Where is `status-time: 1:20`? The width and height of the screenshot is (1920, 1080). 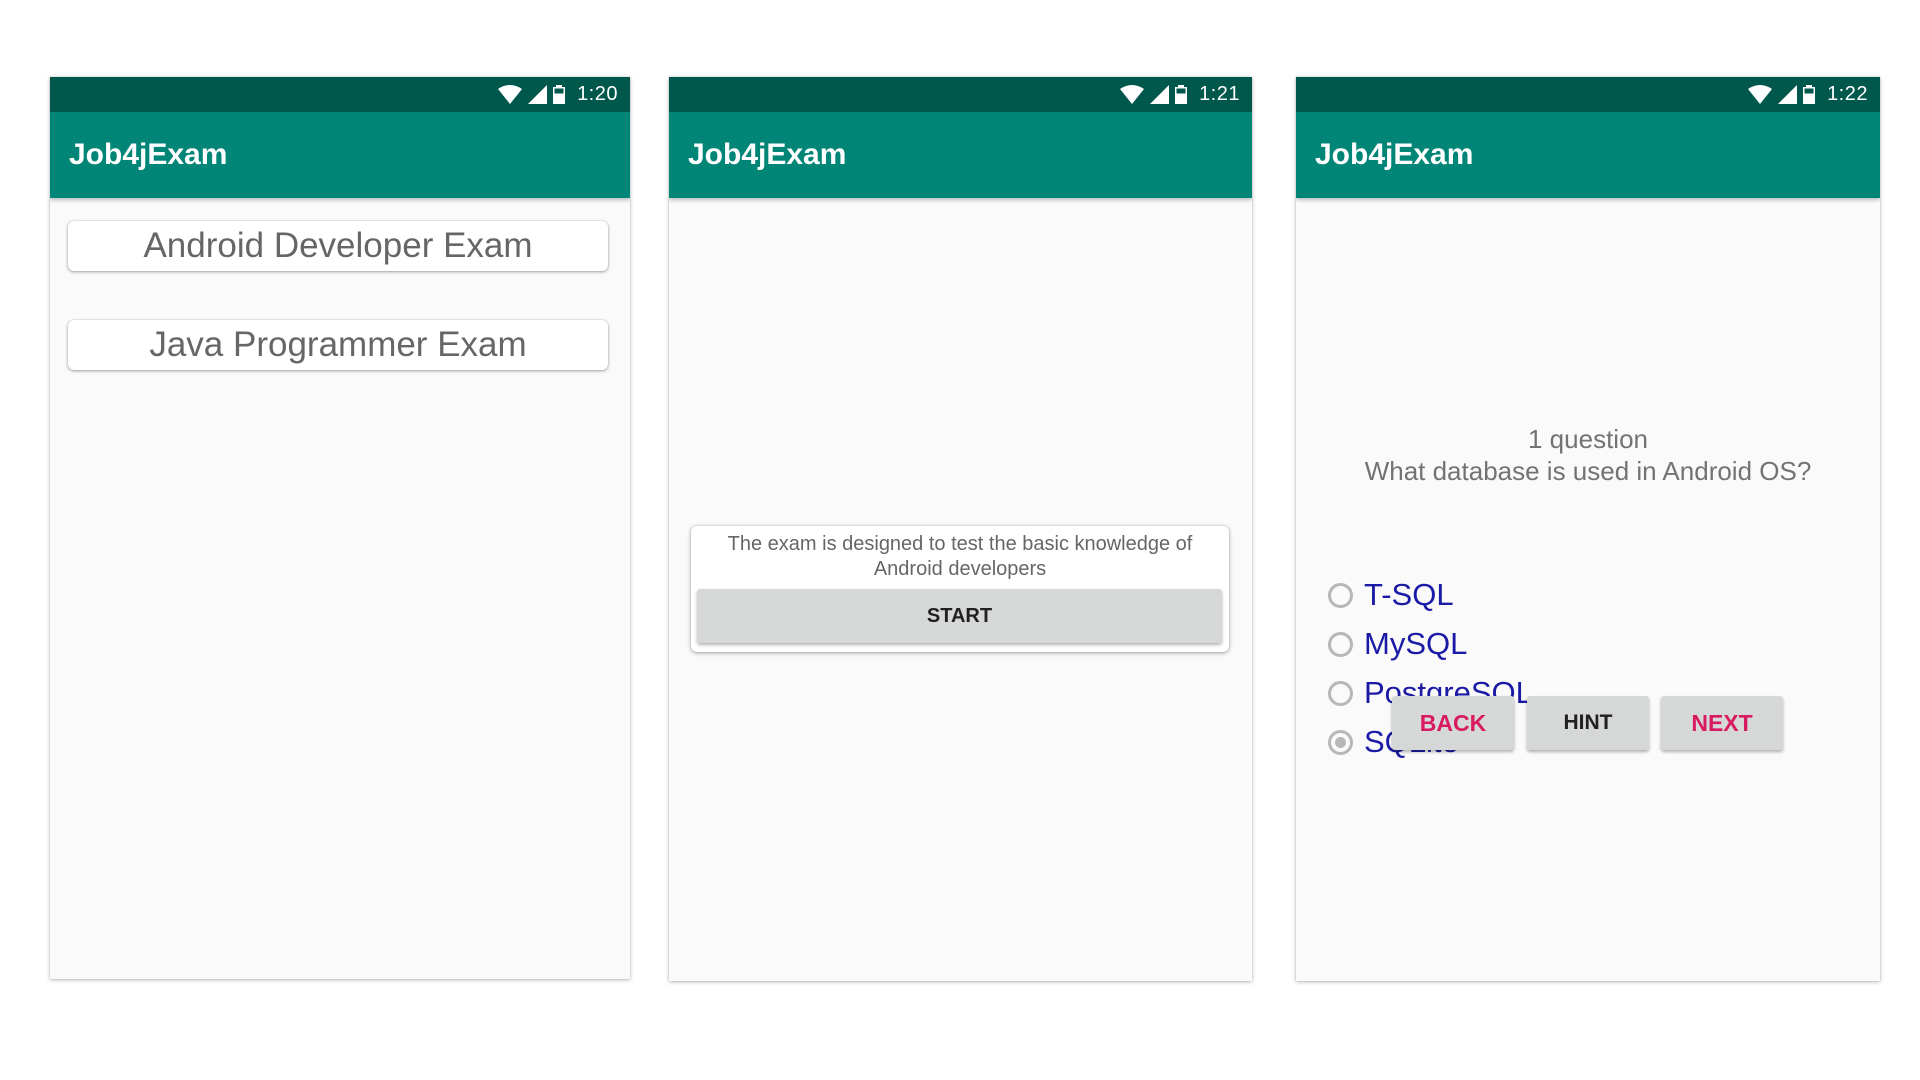
status-time: 1:20 is located at coordinates (597, 94).